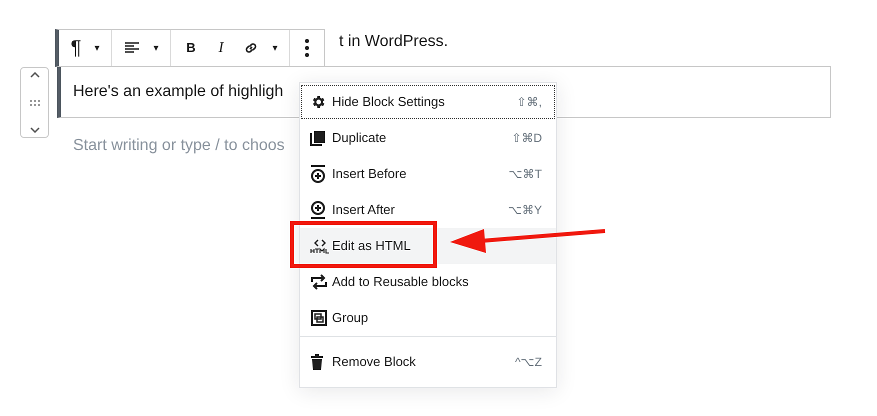 The width and height of the screenshot is (877, 416). I want to click on shortcut-text: ⌥⌘T, so click(525, 174).